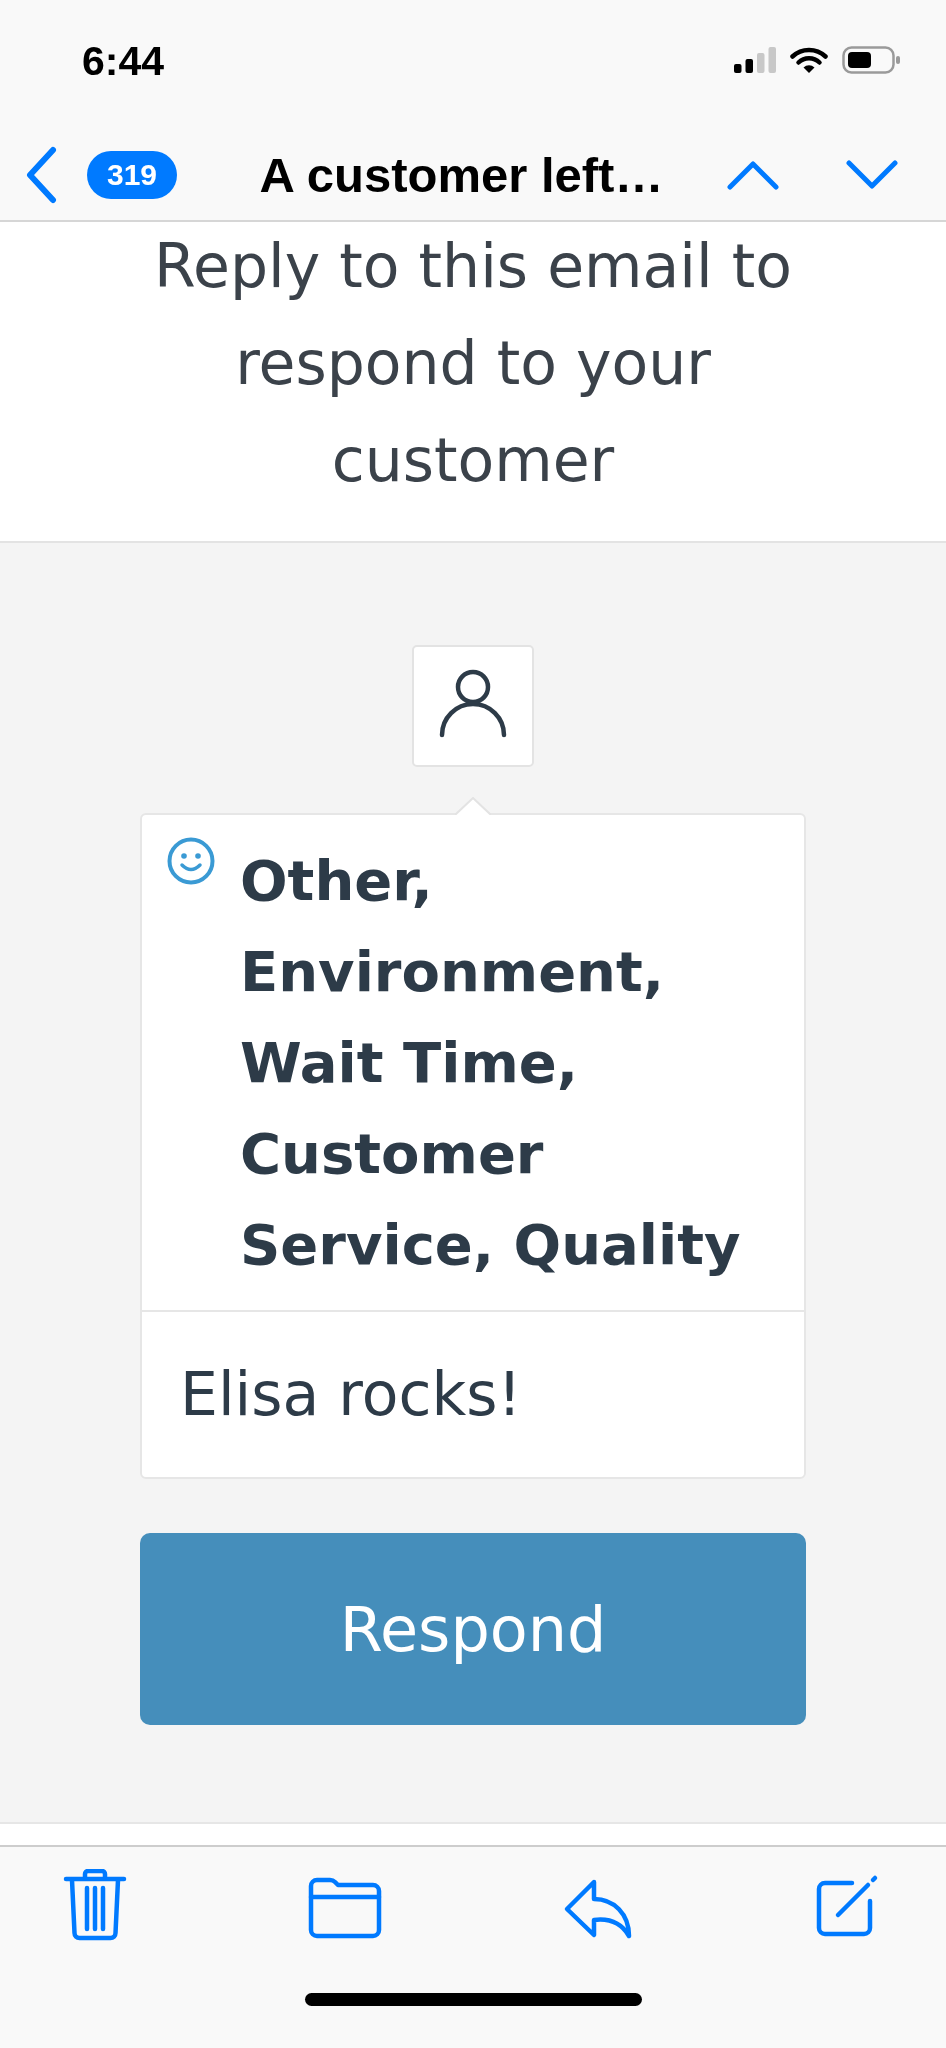  I want to click on battery-icon, so click(871, 60).